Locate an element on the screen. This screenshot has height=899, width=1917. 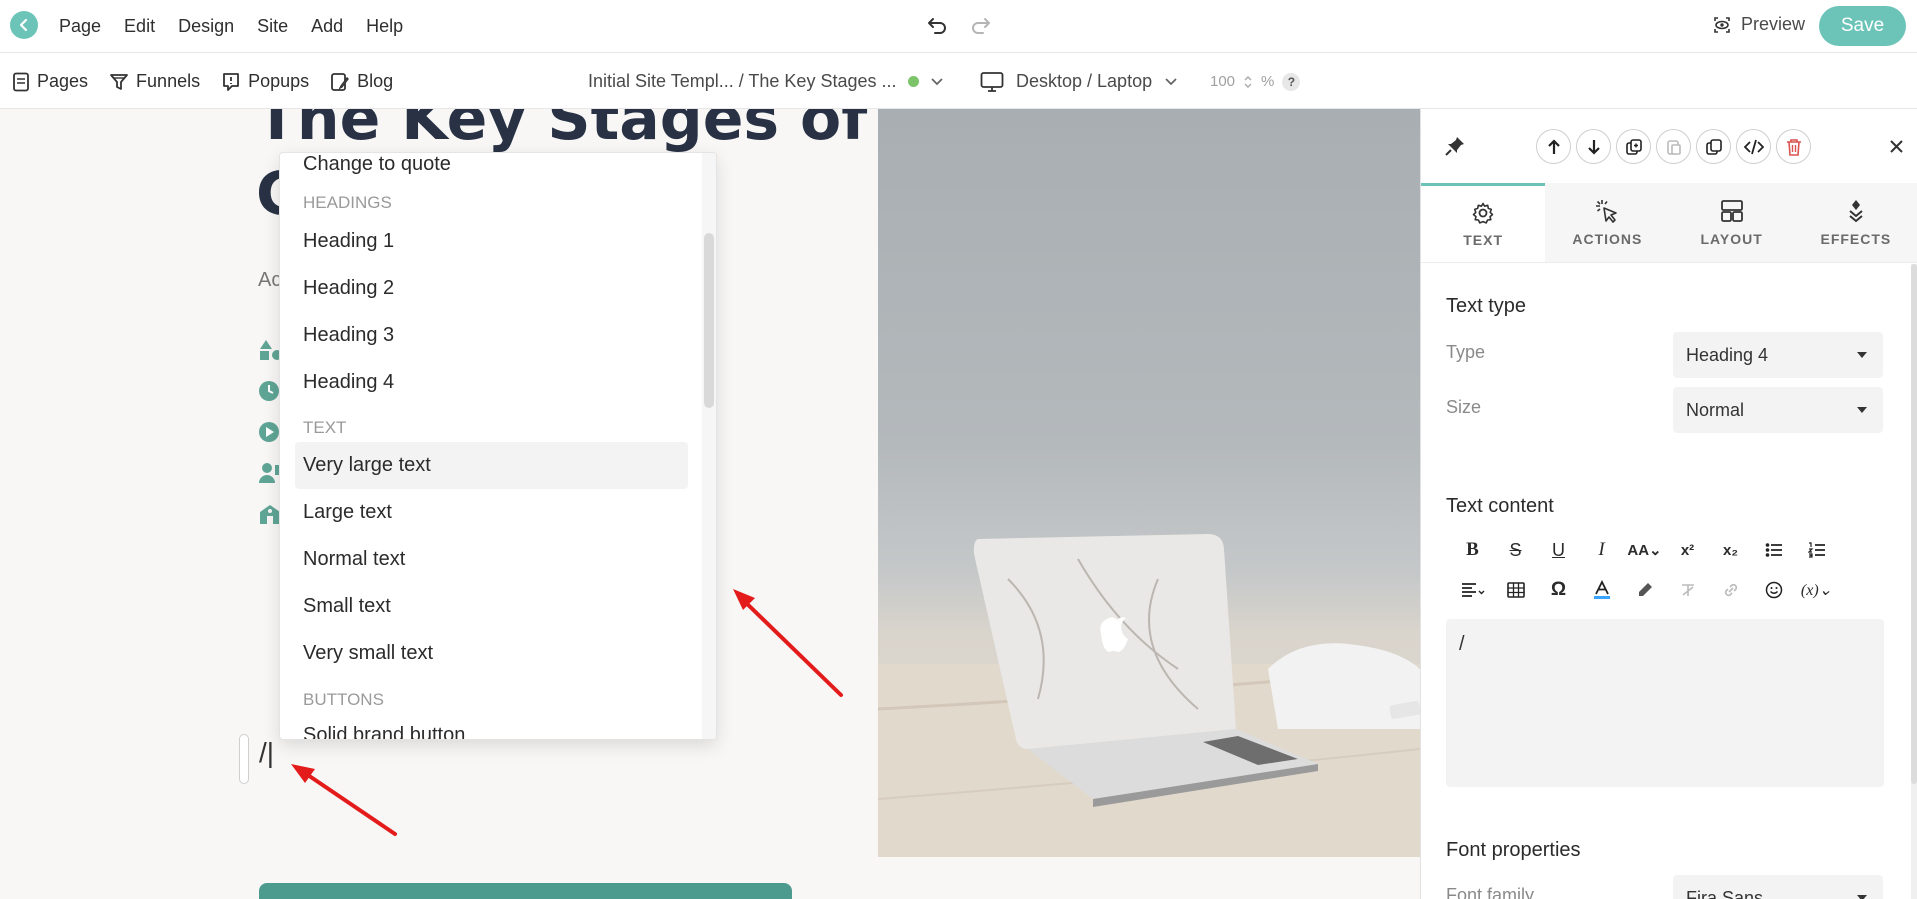
device-selector: Desktop / Laptop is located at coordinates (1079, 81).